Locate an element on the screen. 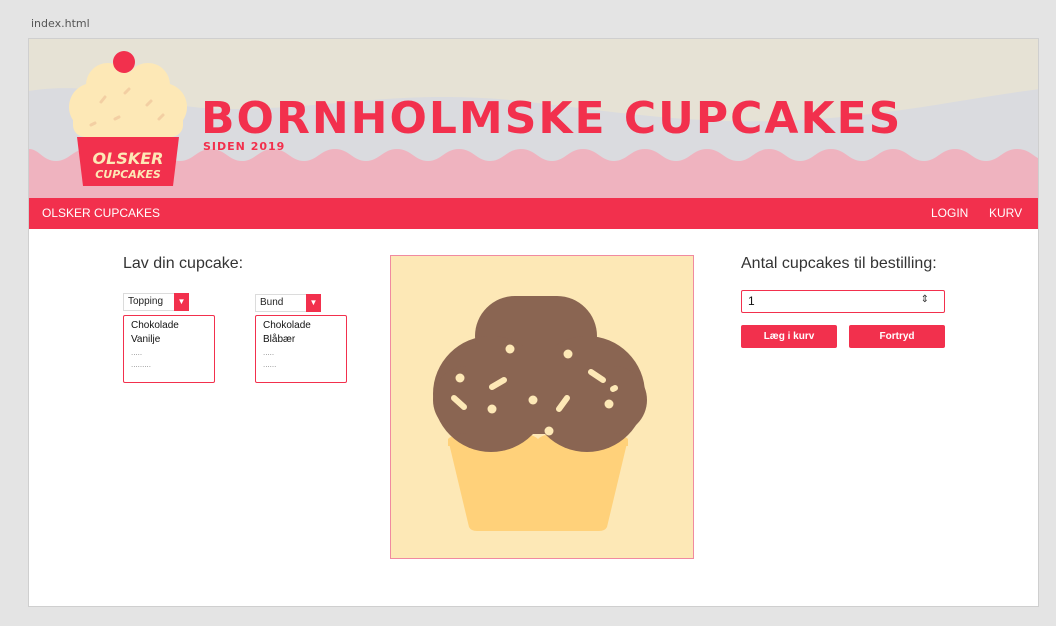 The height and width of the screenshot is (626, 1056). cupcake-preview is located at coordinates (542, 407).